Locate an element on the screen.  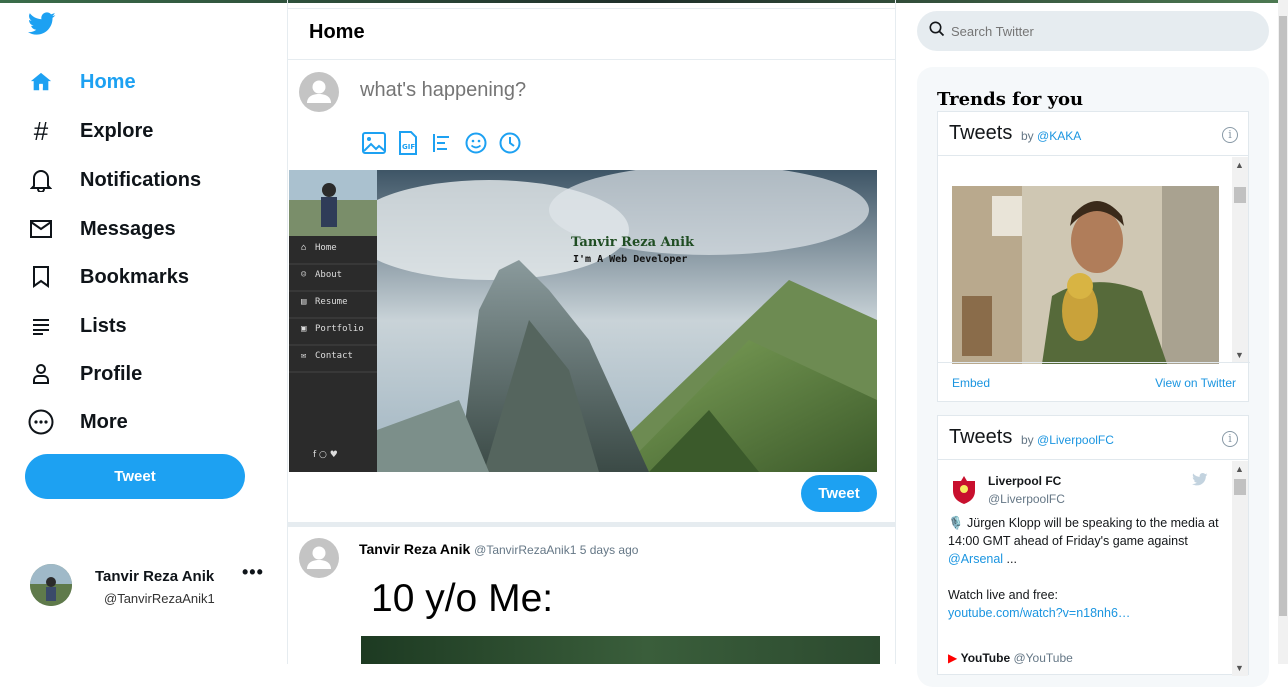
search-box is located at coordinates (1093, 31).